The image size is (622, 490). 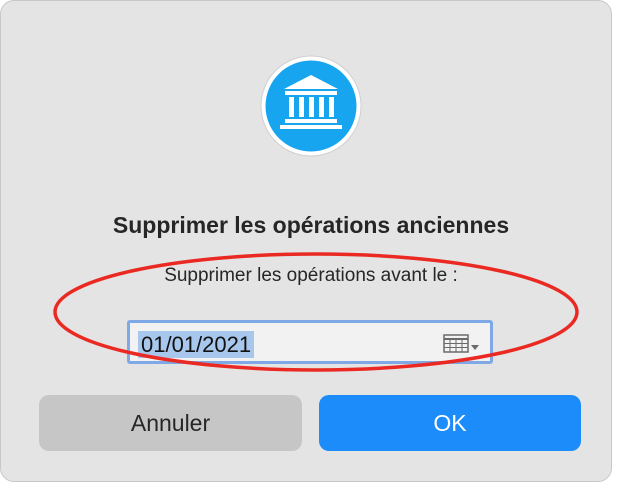 What do you see at coordinates (196, 344) in the screenshot?
I see `date-value: 01/01/2021` at bounding box center [196, 344].